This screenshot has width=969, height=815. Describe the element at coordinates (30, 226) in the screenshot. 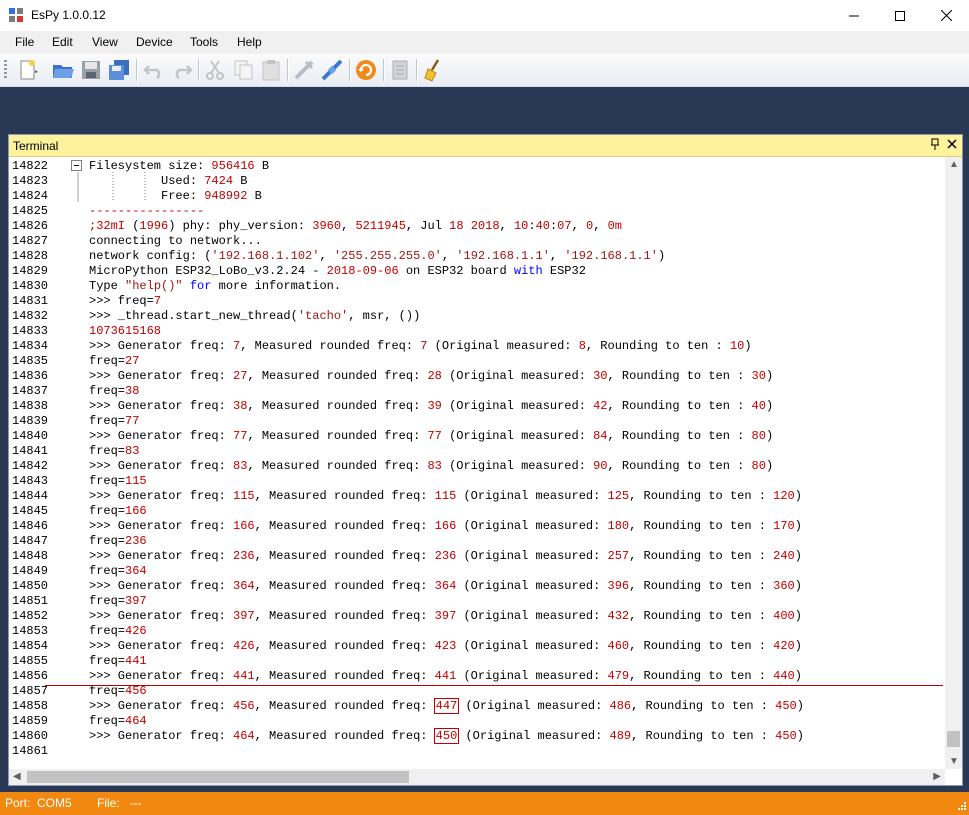

I see `line-number: 14826` at that location.